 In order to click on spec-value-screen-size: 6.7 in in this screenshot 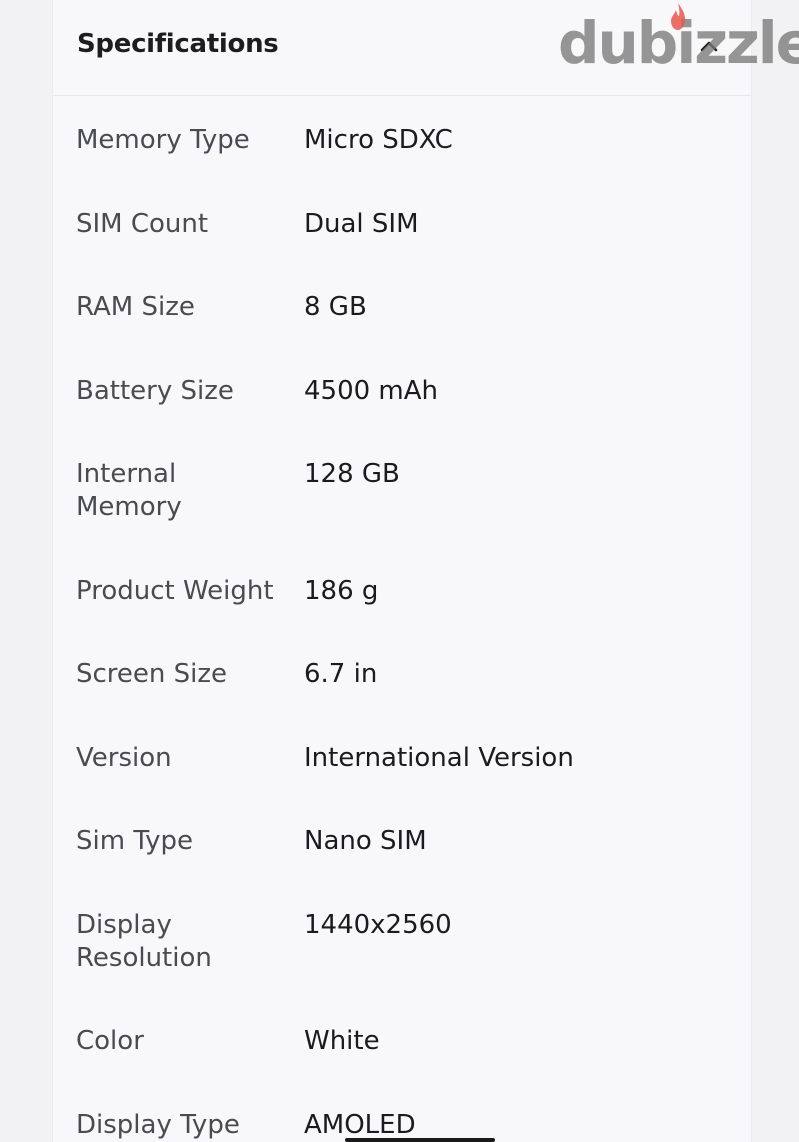, I will do `click(341, 674)`.